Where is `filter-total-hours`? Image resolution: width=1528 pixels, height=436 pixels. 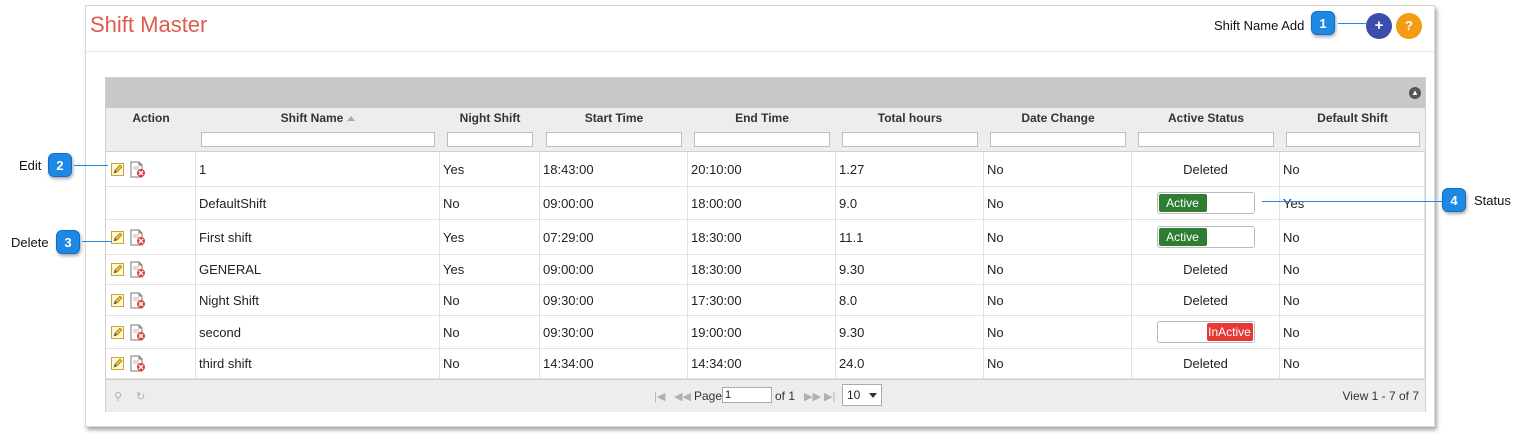
filter-total-hours is located at coordinates (910, 139).